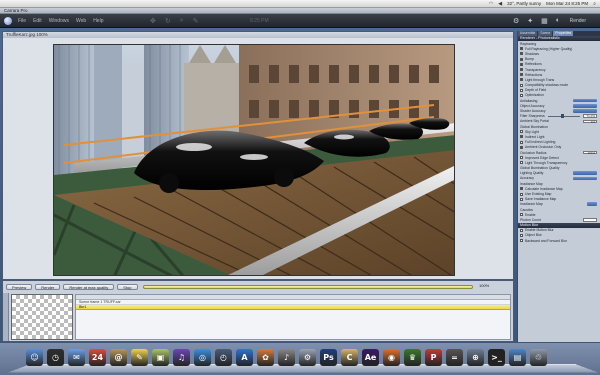  Describe the element at coordinates (516, 21) in the screenshot. I see `assemble-room-icon: ⚙` at that location.